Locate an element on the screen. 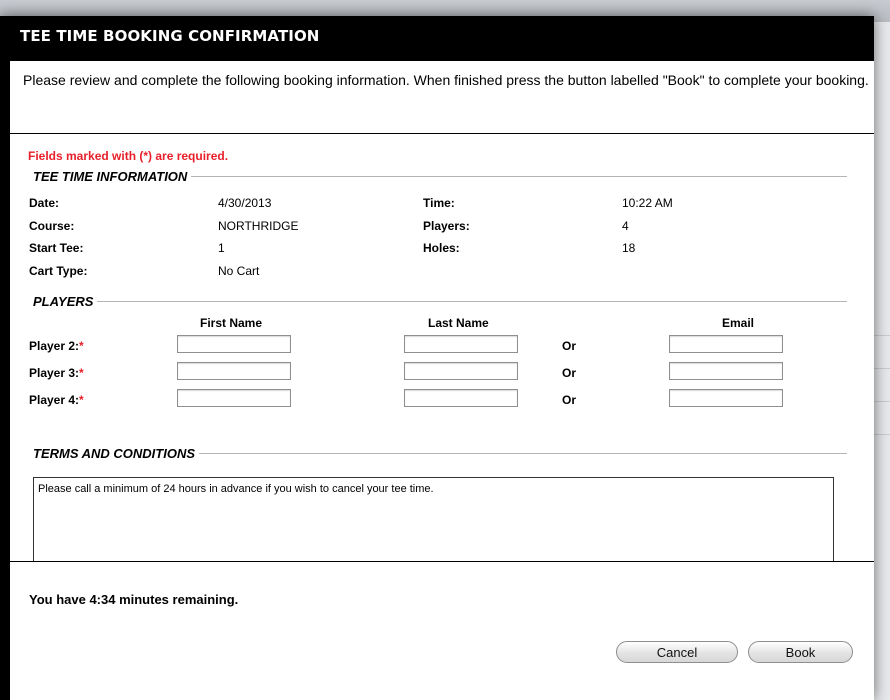 This screenshot has width=890, height=700. cart-type-value: No Cart is located at coordinates (239, 271).